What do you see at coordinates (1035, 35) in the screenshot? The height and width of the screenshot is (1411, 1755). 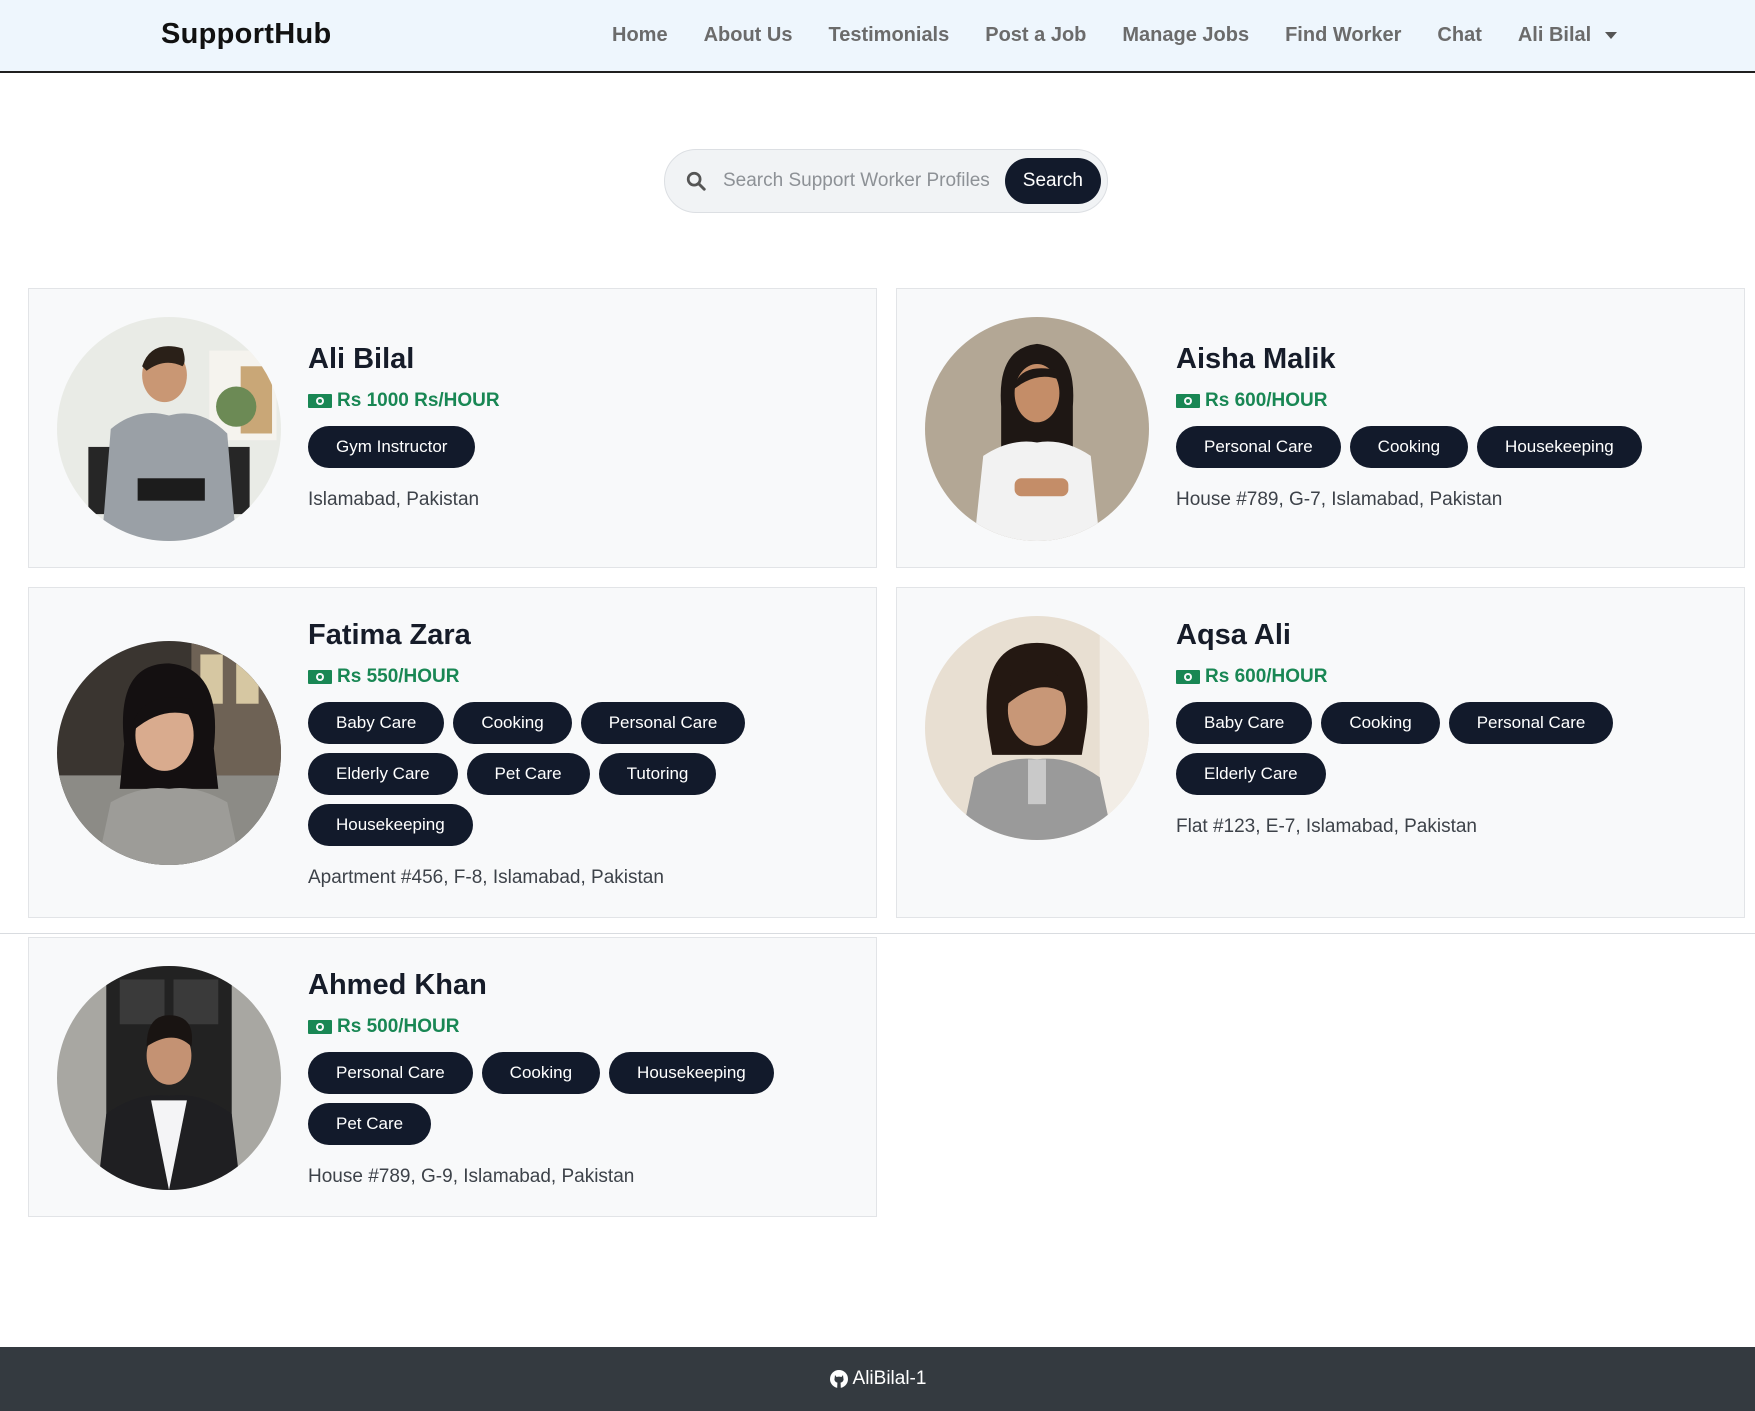 I see `nav-post-a-job: Post a Job` at bounding box center [1035, 35].